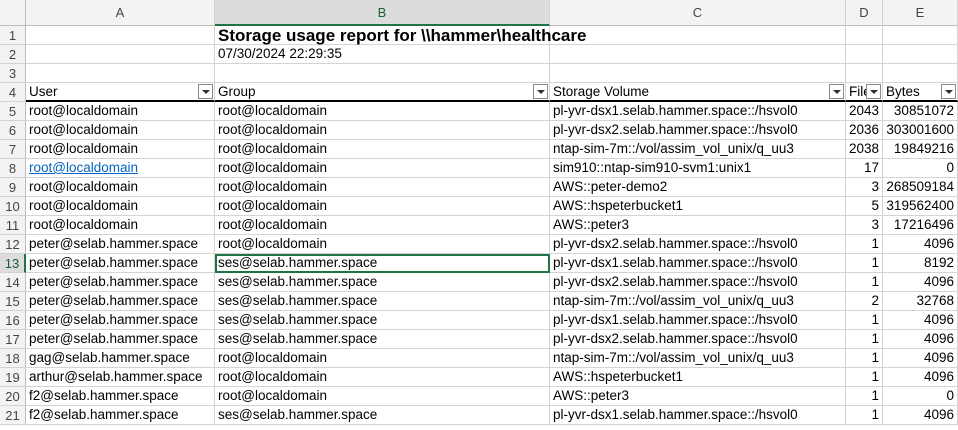  What do you see at coordinates (13, 225) in the screenshot?
I see `row-header-11: 11` at bounding box center [13, 225].